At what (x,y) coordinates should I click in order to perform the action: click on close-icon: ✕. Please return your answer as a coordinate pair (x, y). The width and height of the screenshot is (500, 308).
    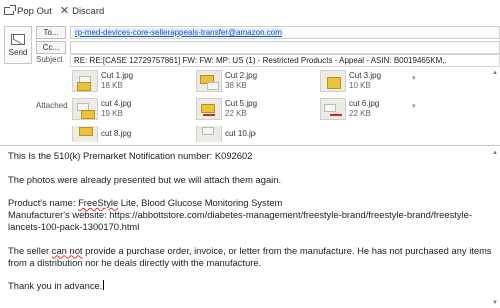
    Looking at the image, I should click on (64, 11).